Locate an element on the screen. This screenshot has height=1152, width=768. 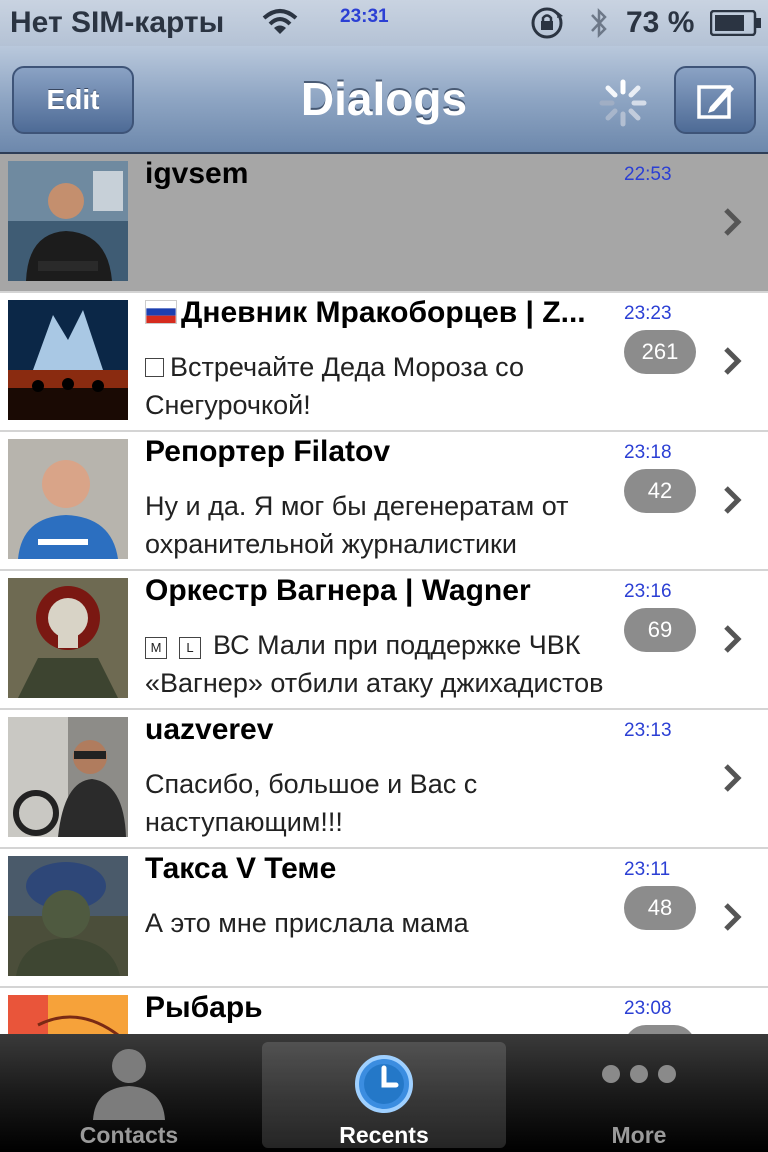
activity-spinner-icon is located at coordinates (623, 103).